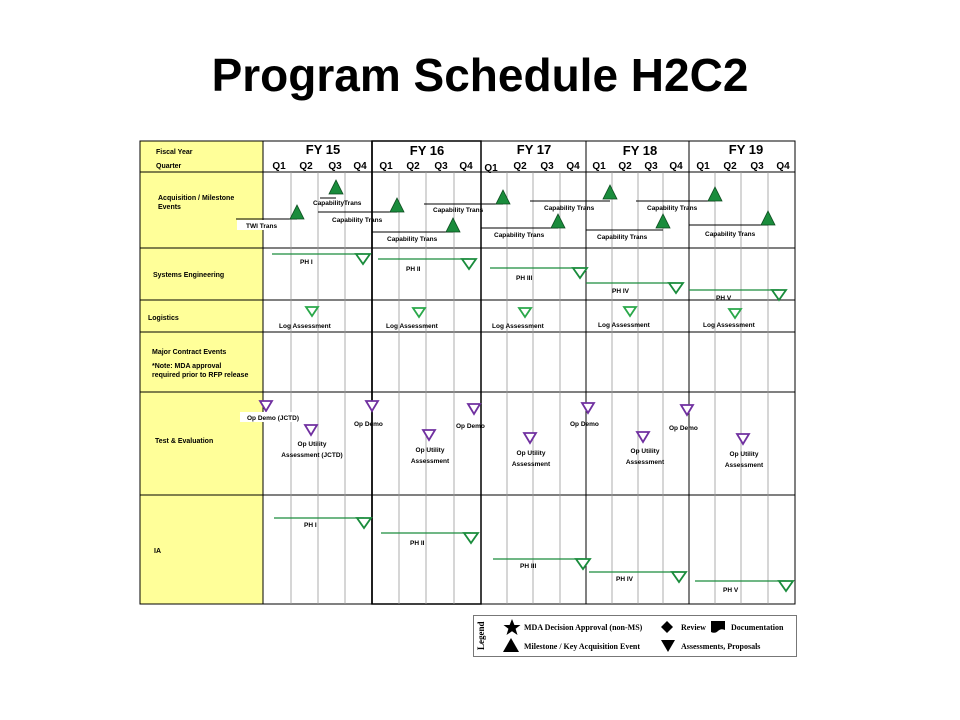 The width and height of the screenshot is (960, 720). I want to click on legend-documentation-label: Documentation, so click(757, 627).